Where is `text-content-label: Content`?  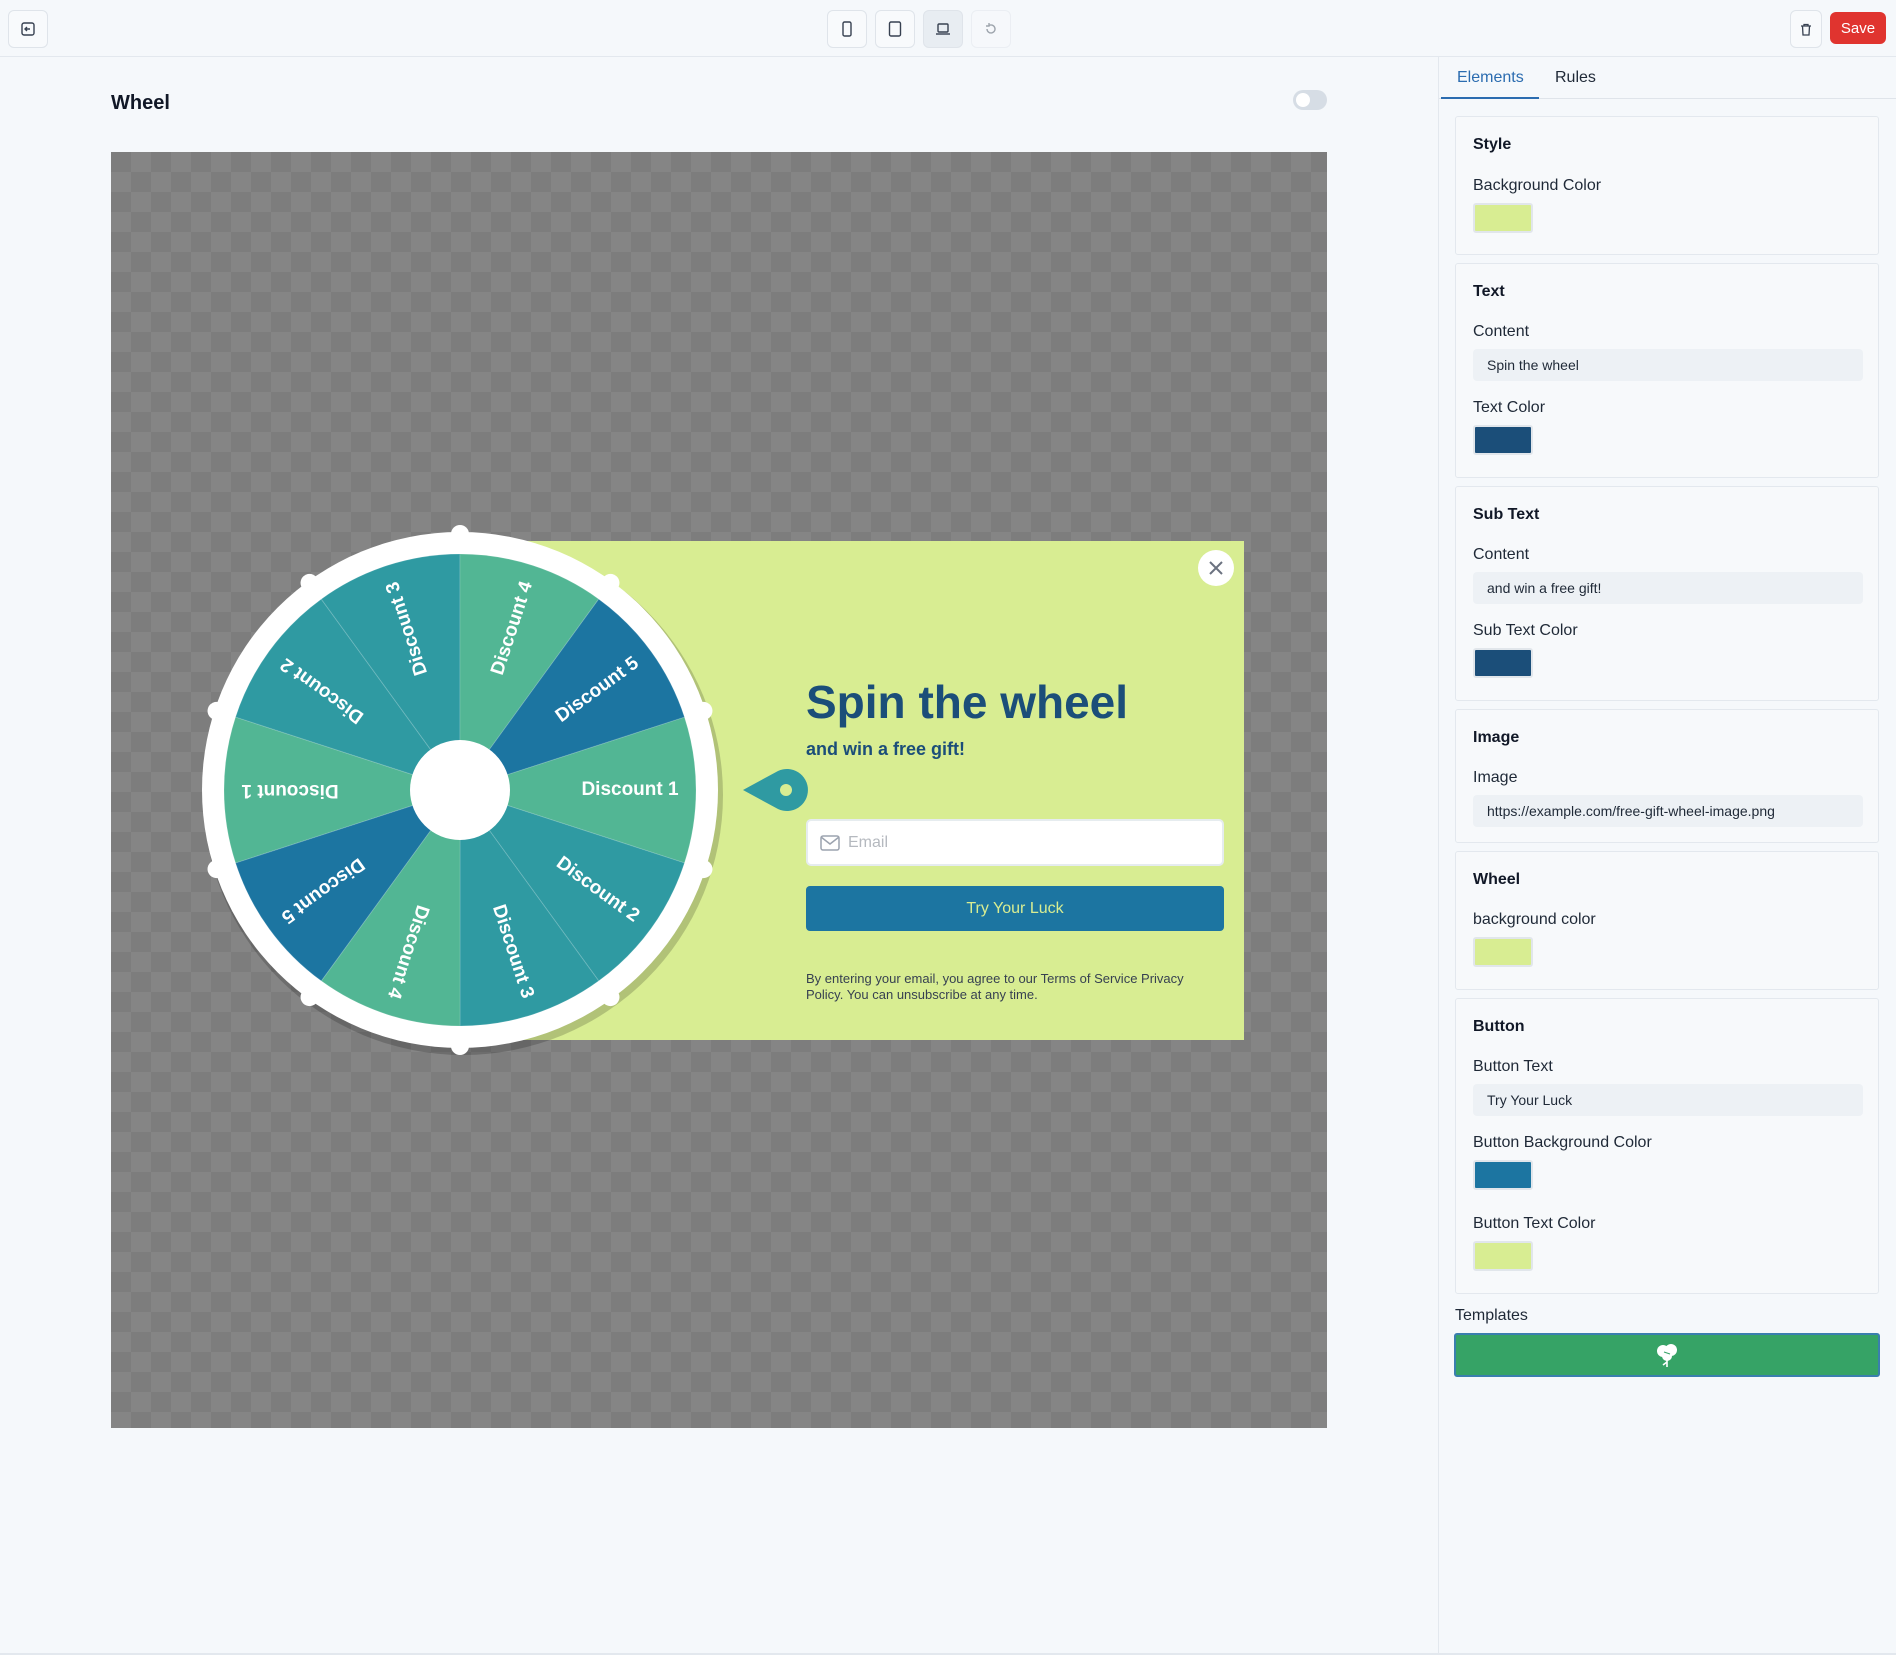
text-content-label: Content is located at coordinates (1501, 331).